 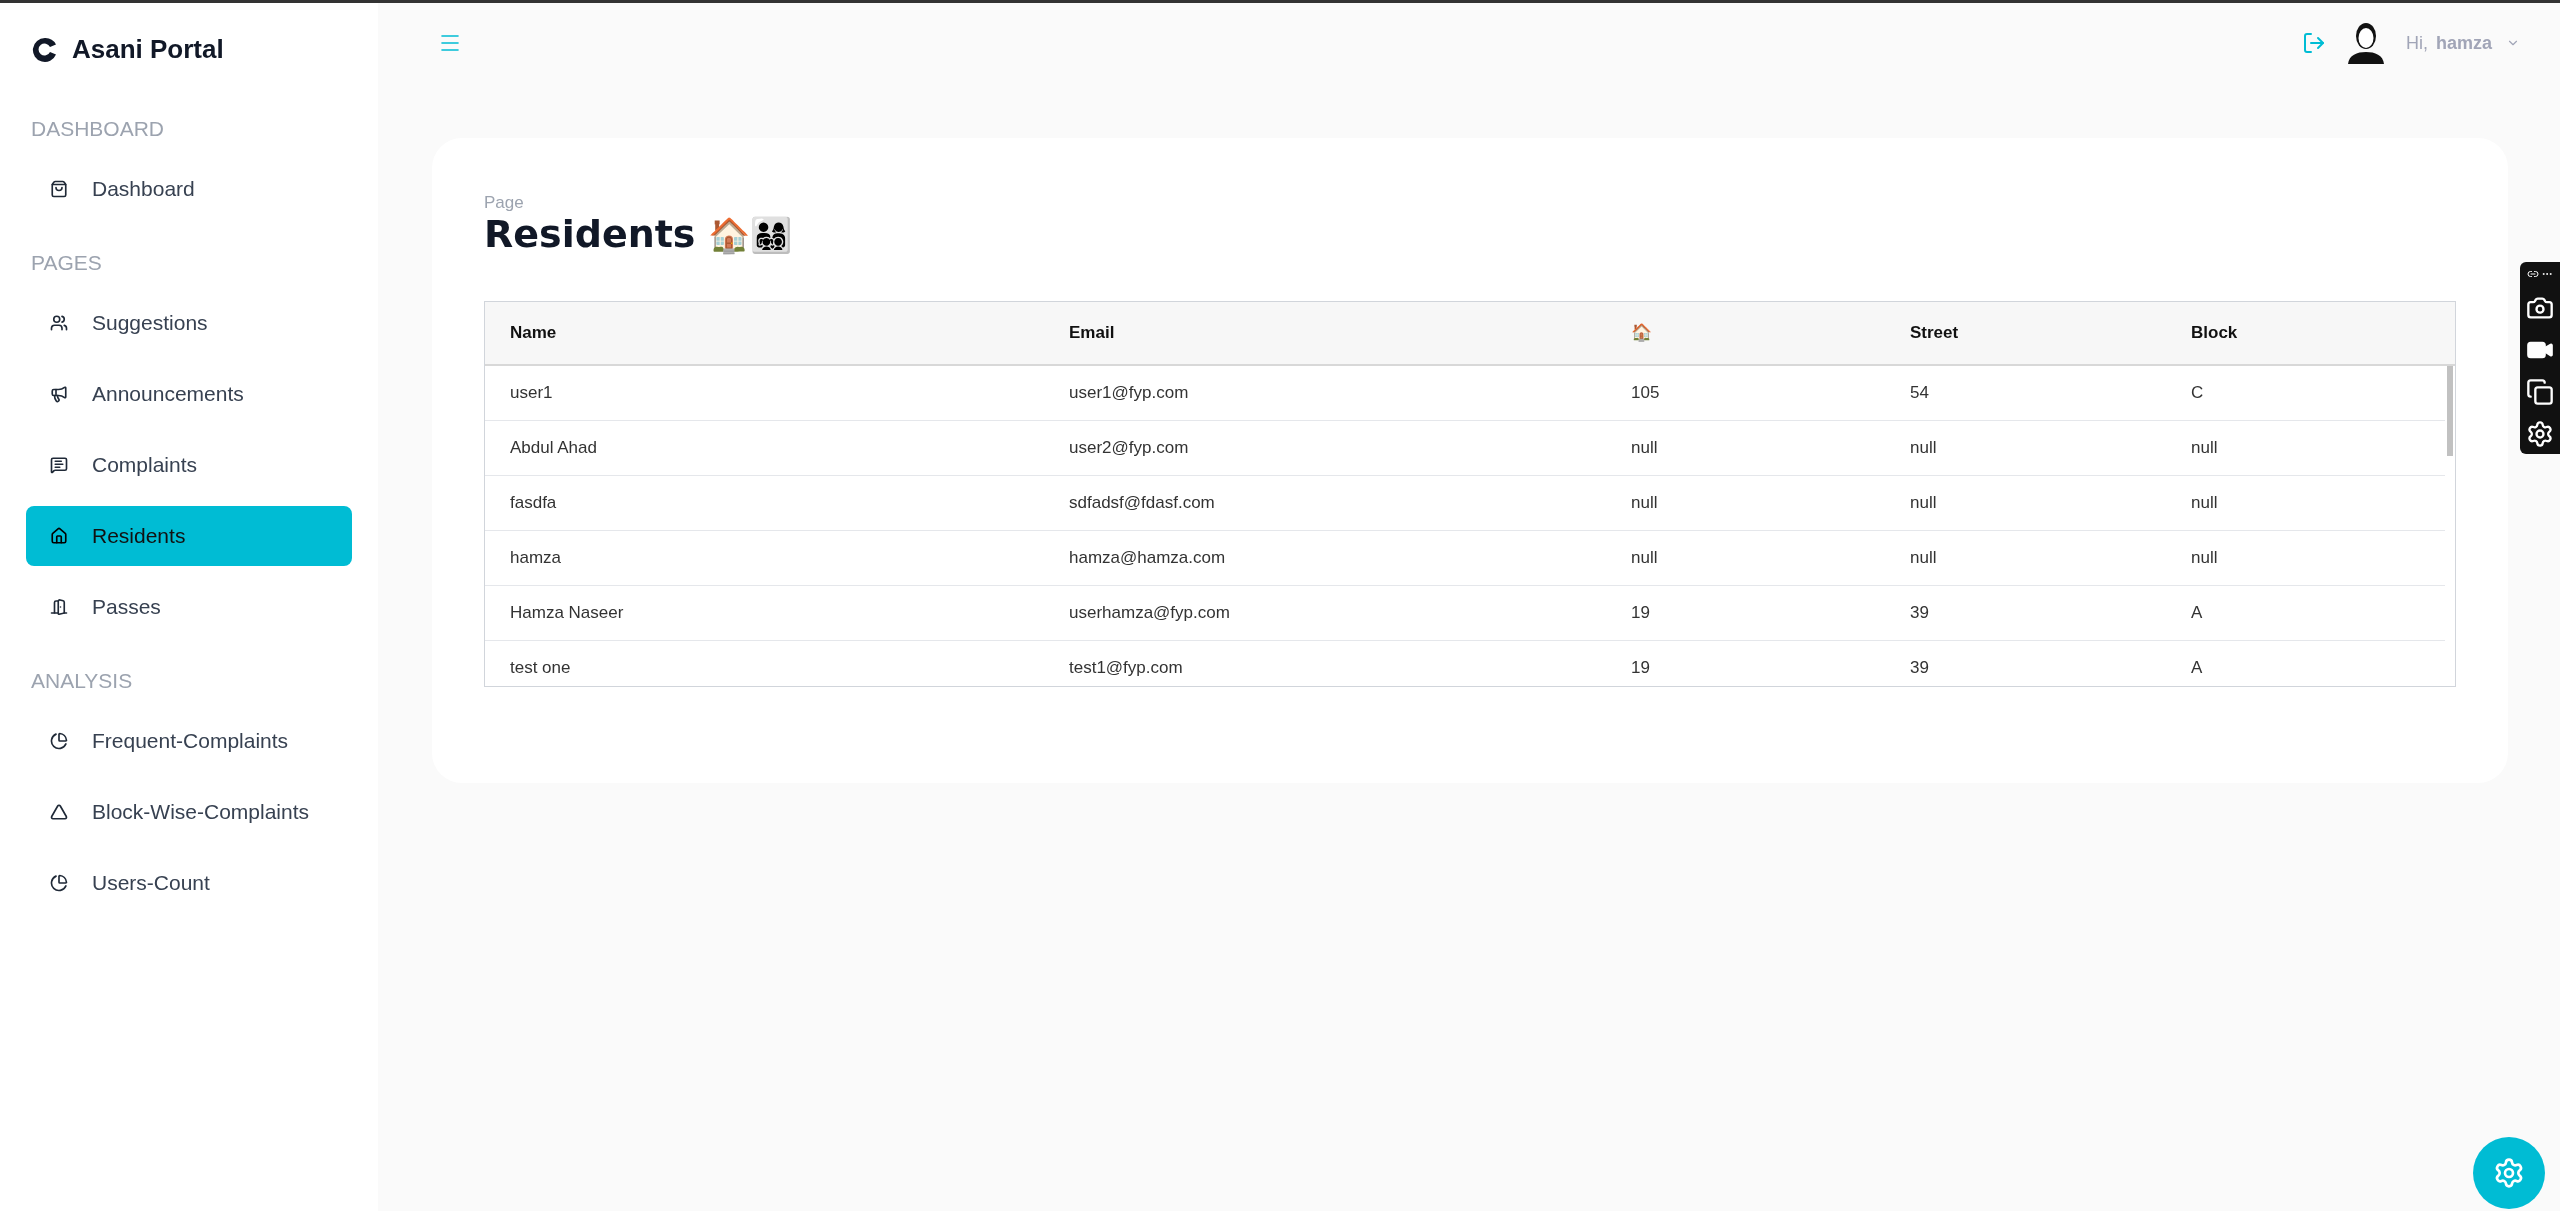 What do you see at coordinates (2416, 43) in the screenshot?
I see `greeting-text: Hi,` at bounding box center [2416, 43].